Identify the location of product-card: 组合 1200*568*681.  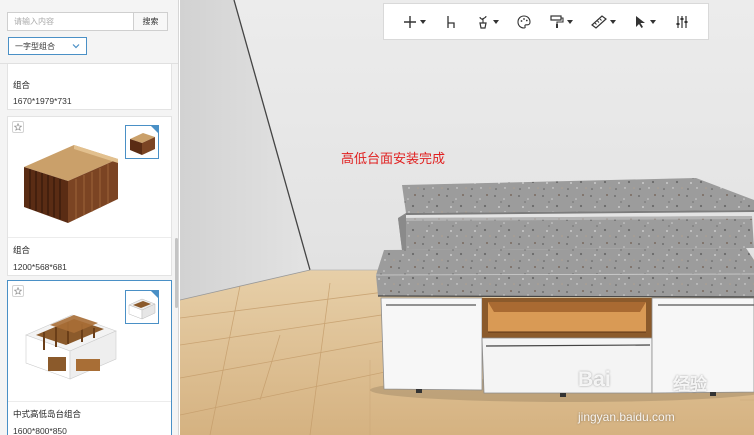
(89, 196).